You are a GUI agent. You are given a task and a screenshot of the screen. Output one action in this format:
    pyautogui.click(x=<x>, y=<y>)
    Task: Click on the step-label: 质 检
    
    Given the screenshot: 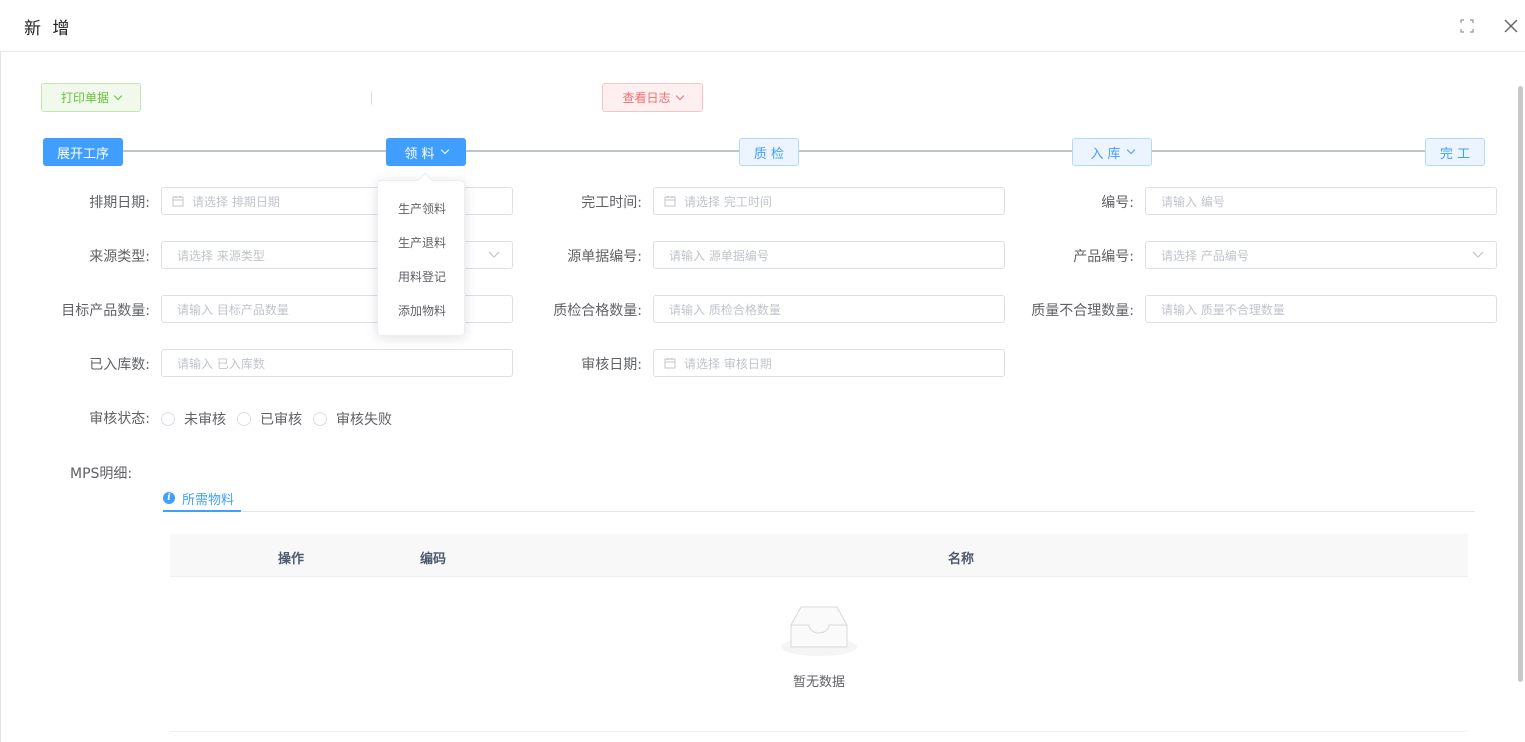 What is the action you would take?
    pyautogui.click(x=769, y=154)
    